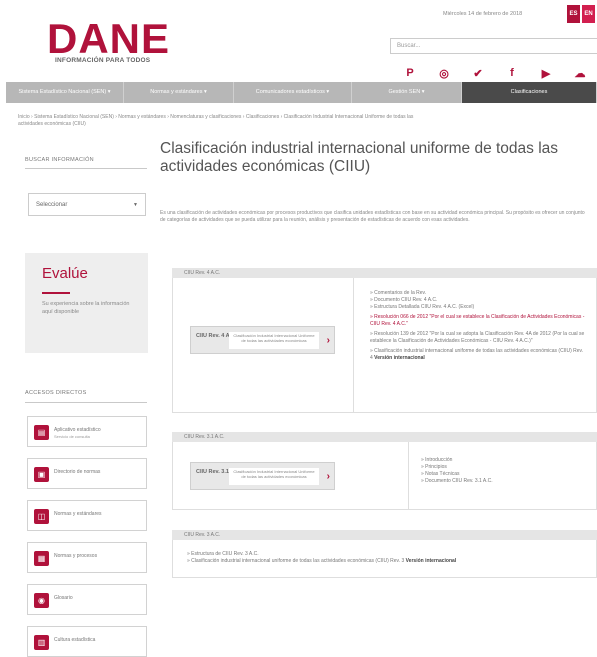 This screenshot has height=657, width=597. Describe the element at coordinates (78, 514) in the screenshot. I see `direct-access-label: Normas y estándares` at that location.